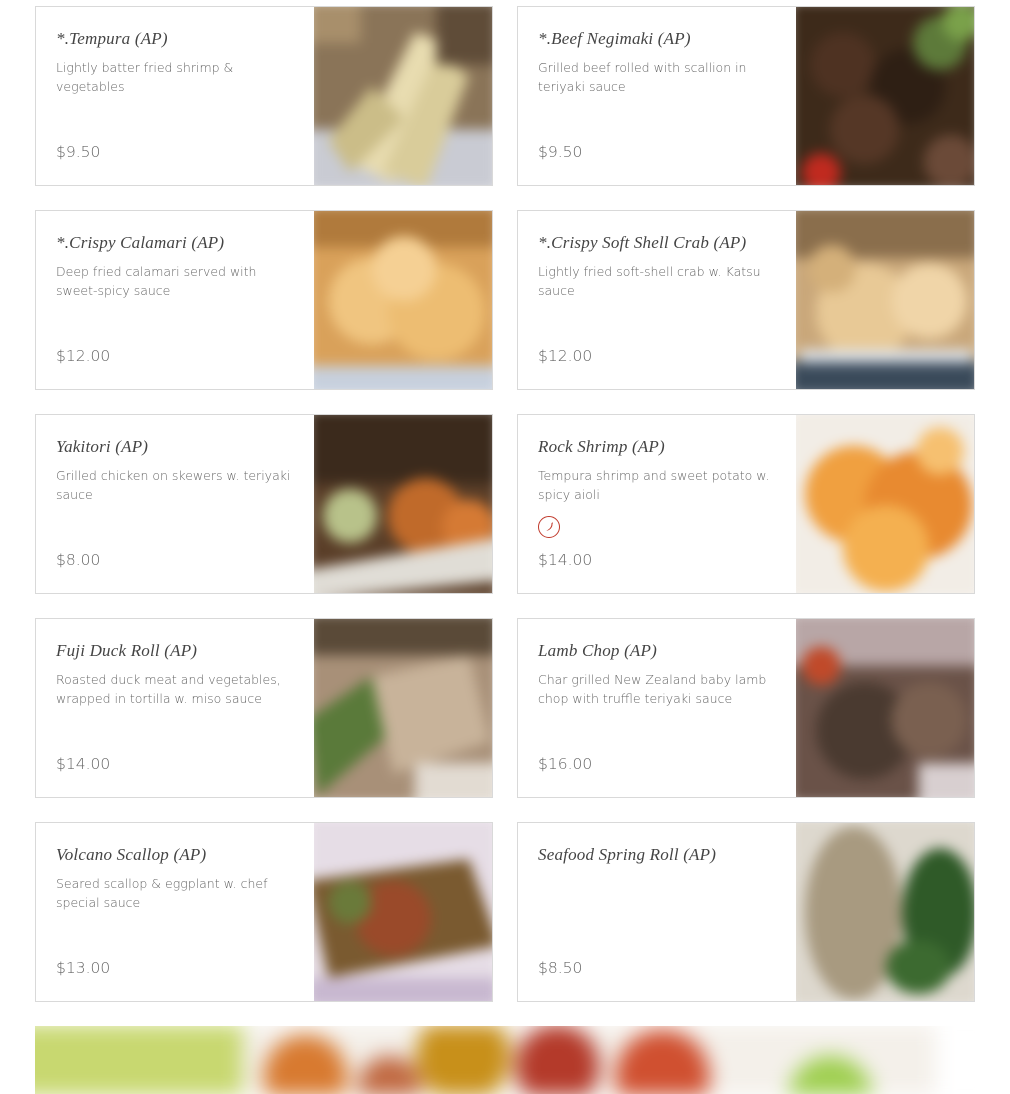 This screenshot has width=1010, height=1094. I want to click on menu-item-title: Fuji Duck Roll (AP), so click(127, 650).